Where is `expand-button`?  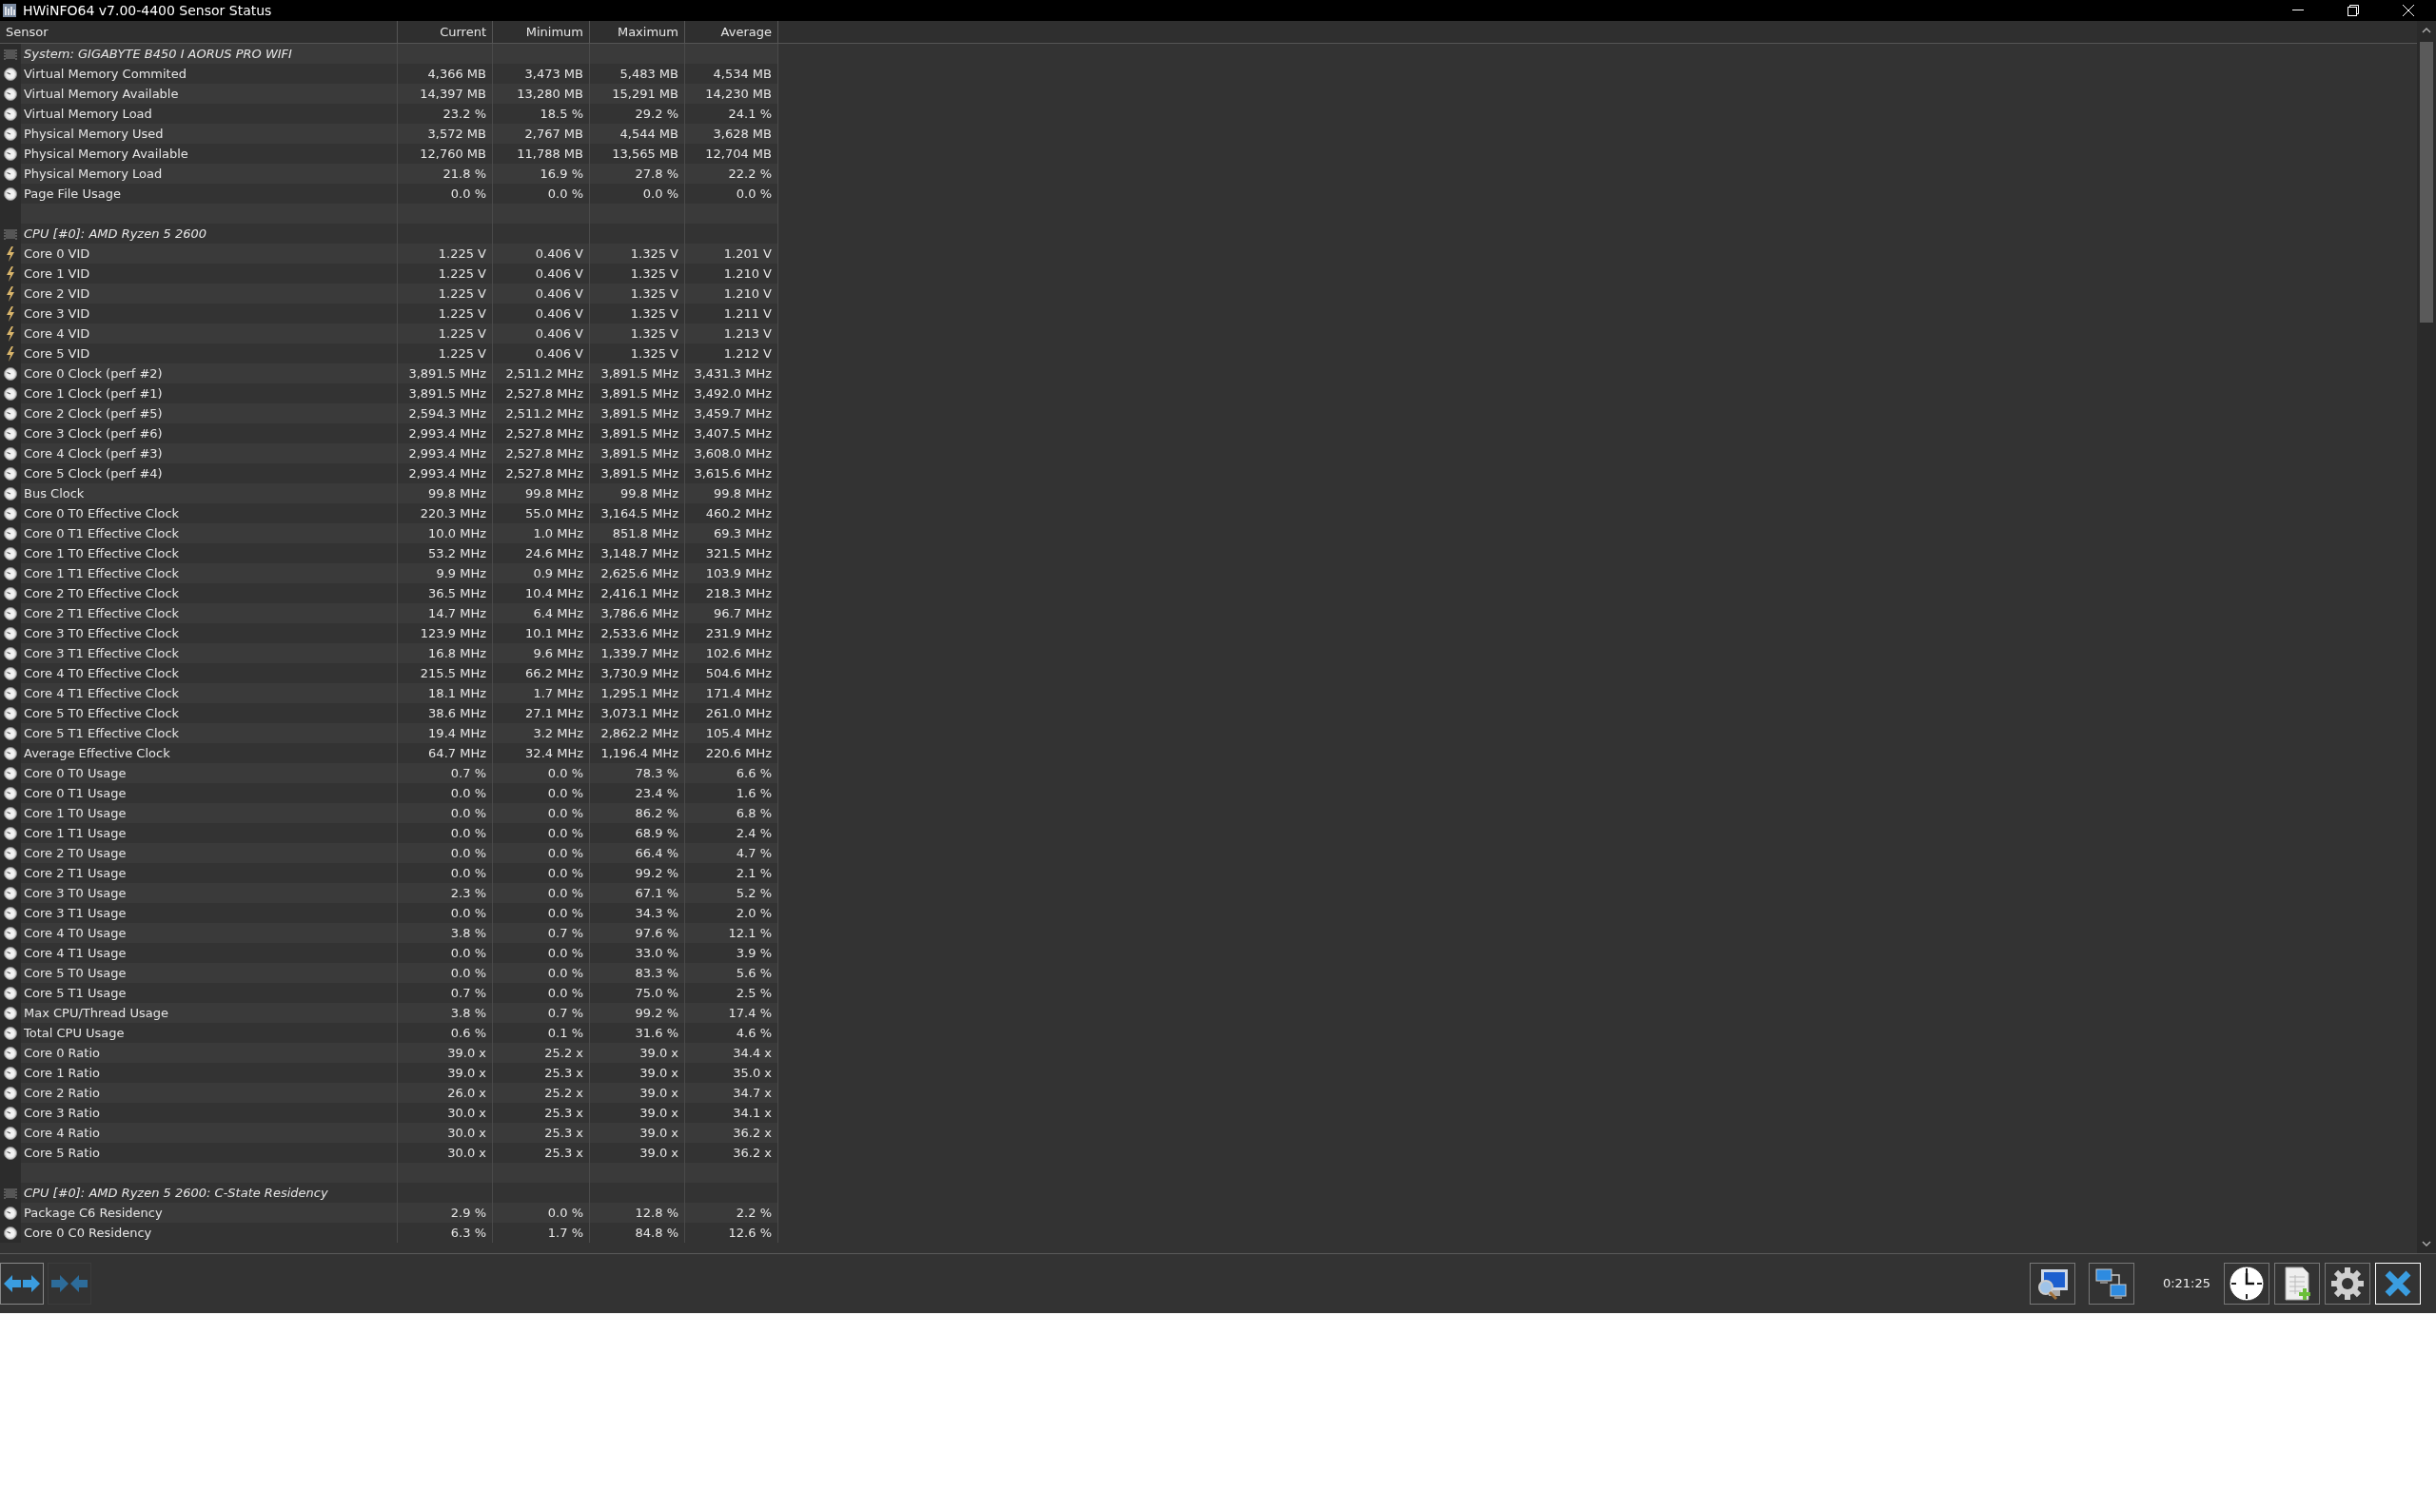 expand-button is located at coordinates (22, 1284).